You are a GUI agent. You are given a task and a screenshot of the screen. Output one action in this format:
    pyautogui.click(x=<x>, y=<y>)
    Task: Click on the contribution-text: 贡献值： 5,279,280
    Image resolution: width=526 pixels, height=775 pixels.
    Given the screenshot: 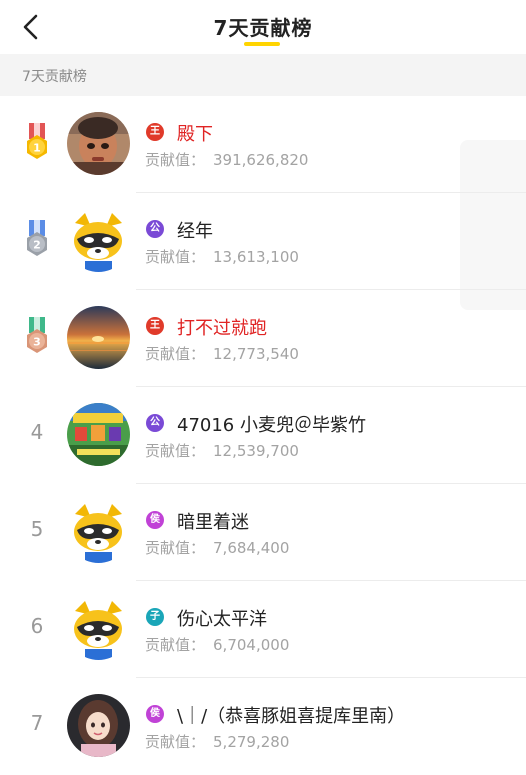 What is the action you would take?
    pyautogui.click(x=217, y=741)
    